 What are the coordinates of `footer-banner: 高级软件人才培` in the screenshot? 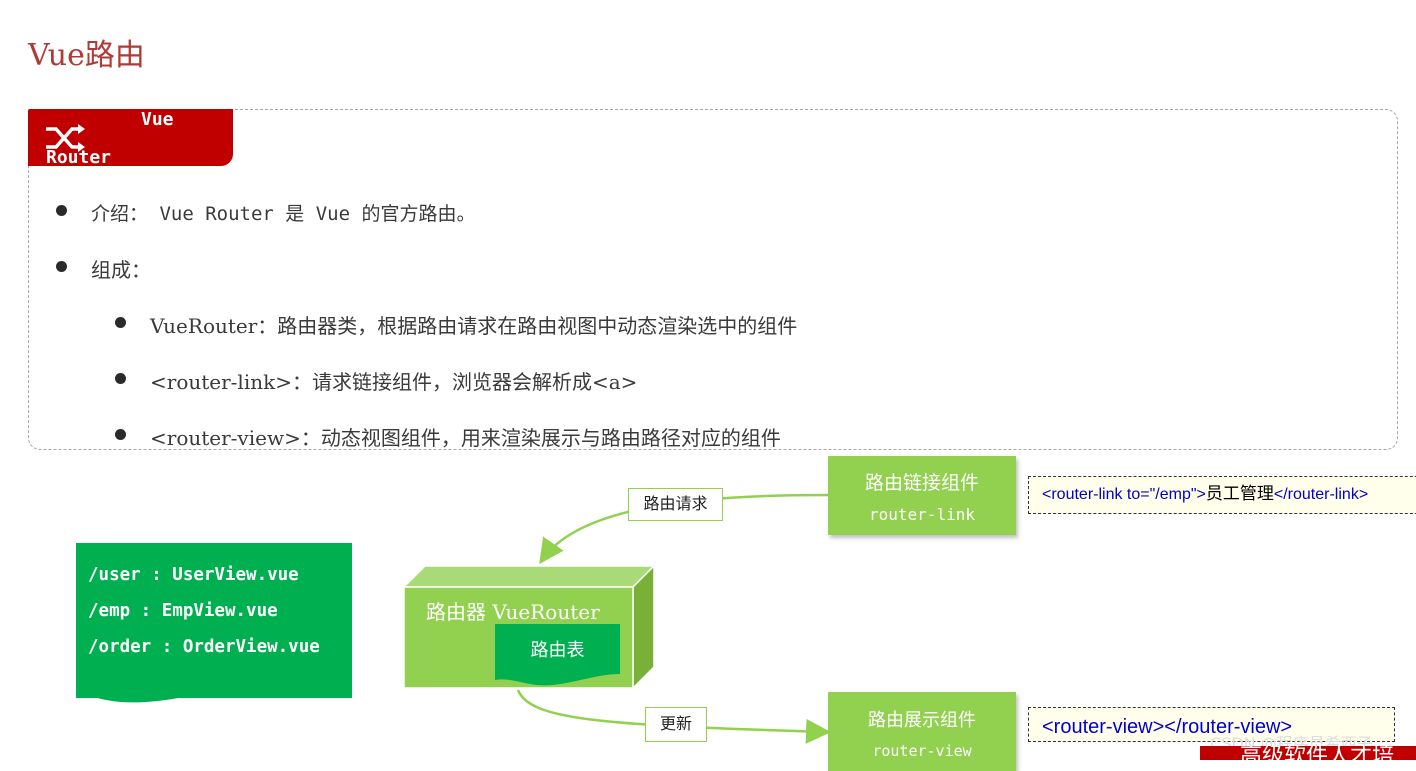 It's located at (1308, 753).